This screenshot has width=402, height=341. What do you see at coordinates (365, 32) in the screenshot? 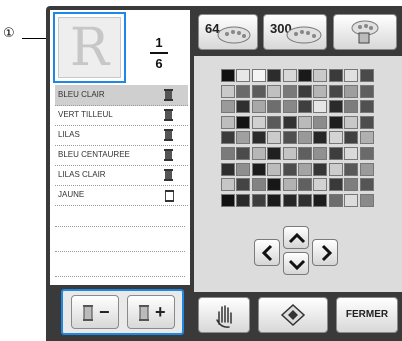
I see `custom-palette-button` at bounding box center [365, 32].